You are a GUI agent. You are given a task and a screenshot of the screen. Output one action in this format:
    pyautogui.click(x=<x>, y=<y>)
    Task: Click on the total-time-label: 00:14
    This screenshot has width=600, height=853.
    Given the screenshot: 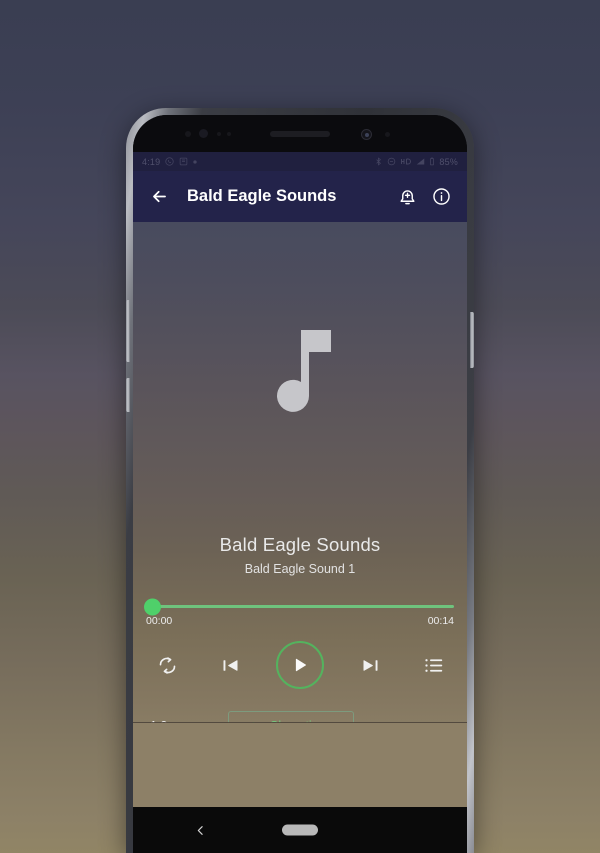 What is the action you would take?
    pyautogui.click(x=440, y=621)
    